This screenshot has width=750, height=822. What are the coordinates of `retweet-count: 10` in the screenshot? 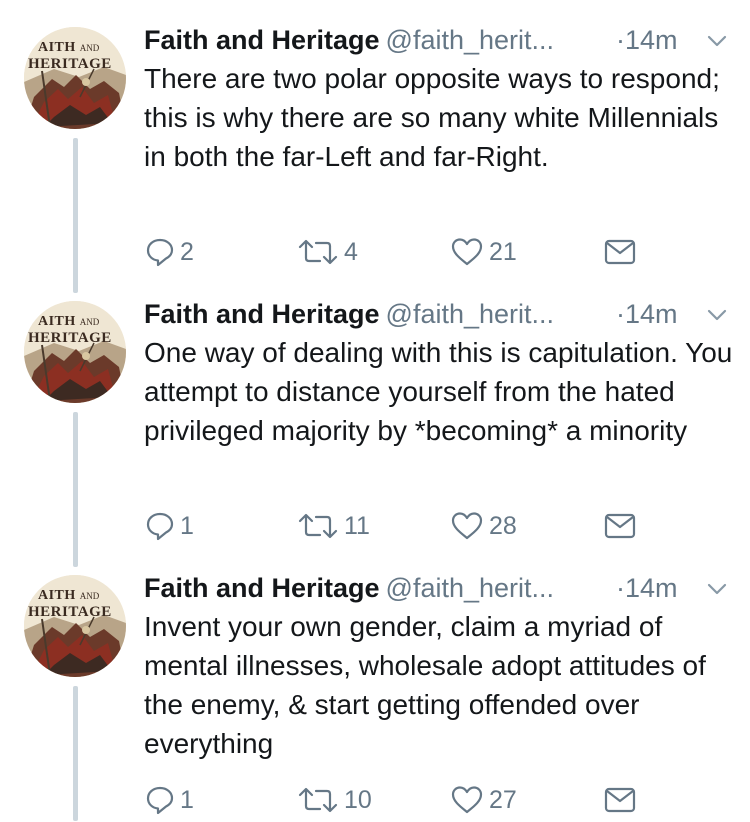 It's located at (358, 800).